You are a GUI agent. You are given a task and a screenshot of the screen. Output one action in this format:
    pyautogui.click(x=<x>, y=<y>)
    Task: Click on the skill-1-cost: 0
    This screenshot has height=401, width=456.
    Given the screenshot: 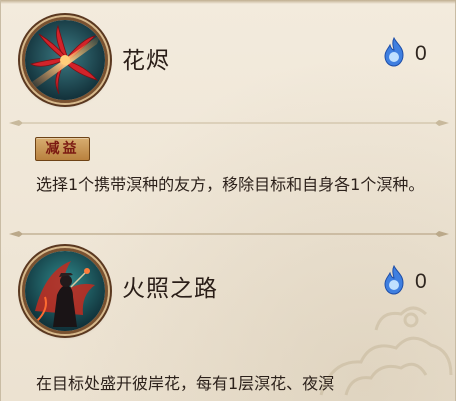 What is the action you would take?
    pyautogui.click(x=421, y=53)
    